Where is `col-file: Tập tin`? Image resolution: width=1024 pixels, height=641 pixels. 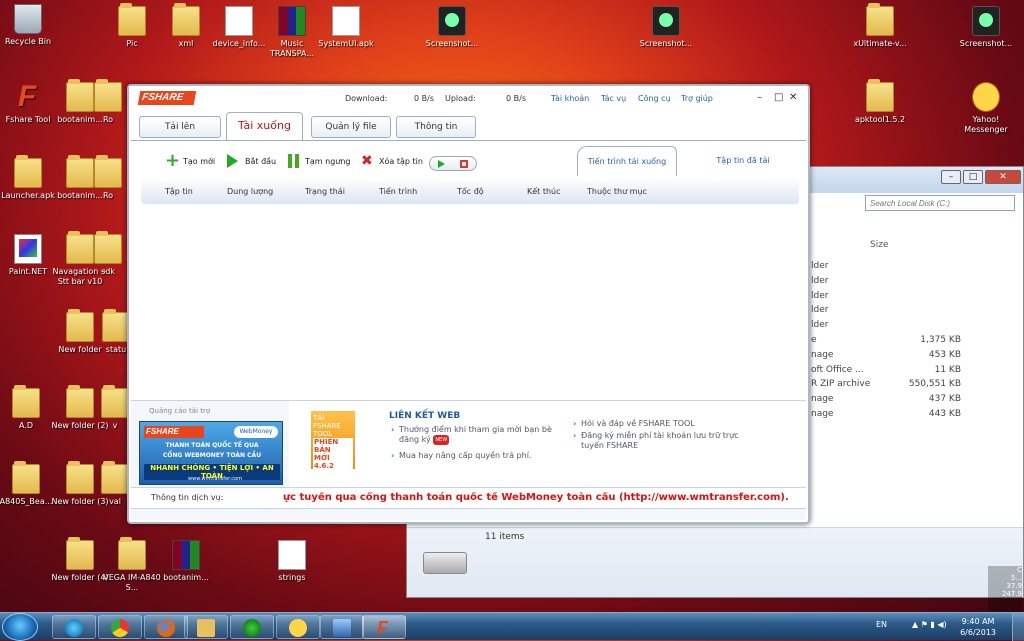 col-file: Tập tin is located at coordinates (179, 191).